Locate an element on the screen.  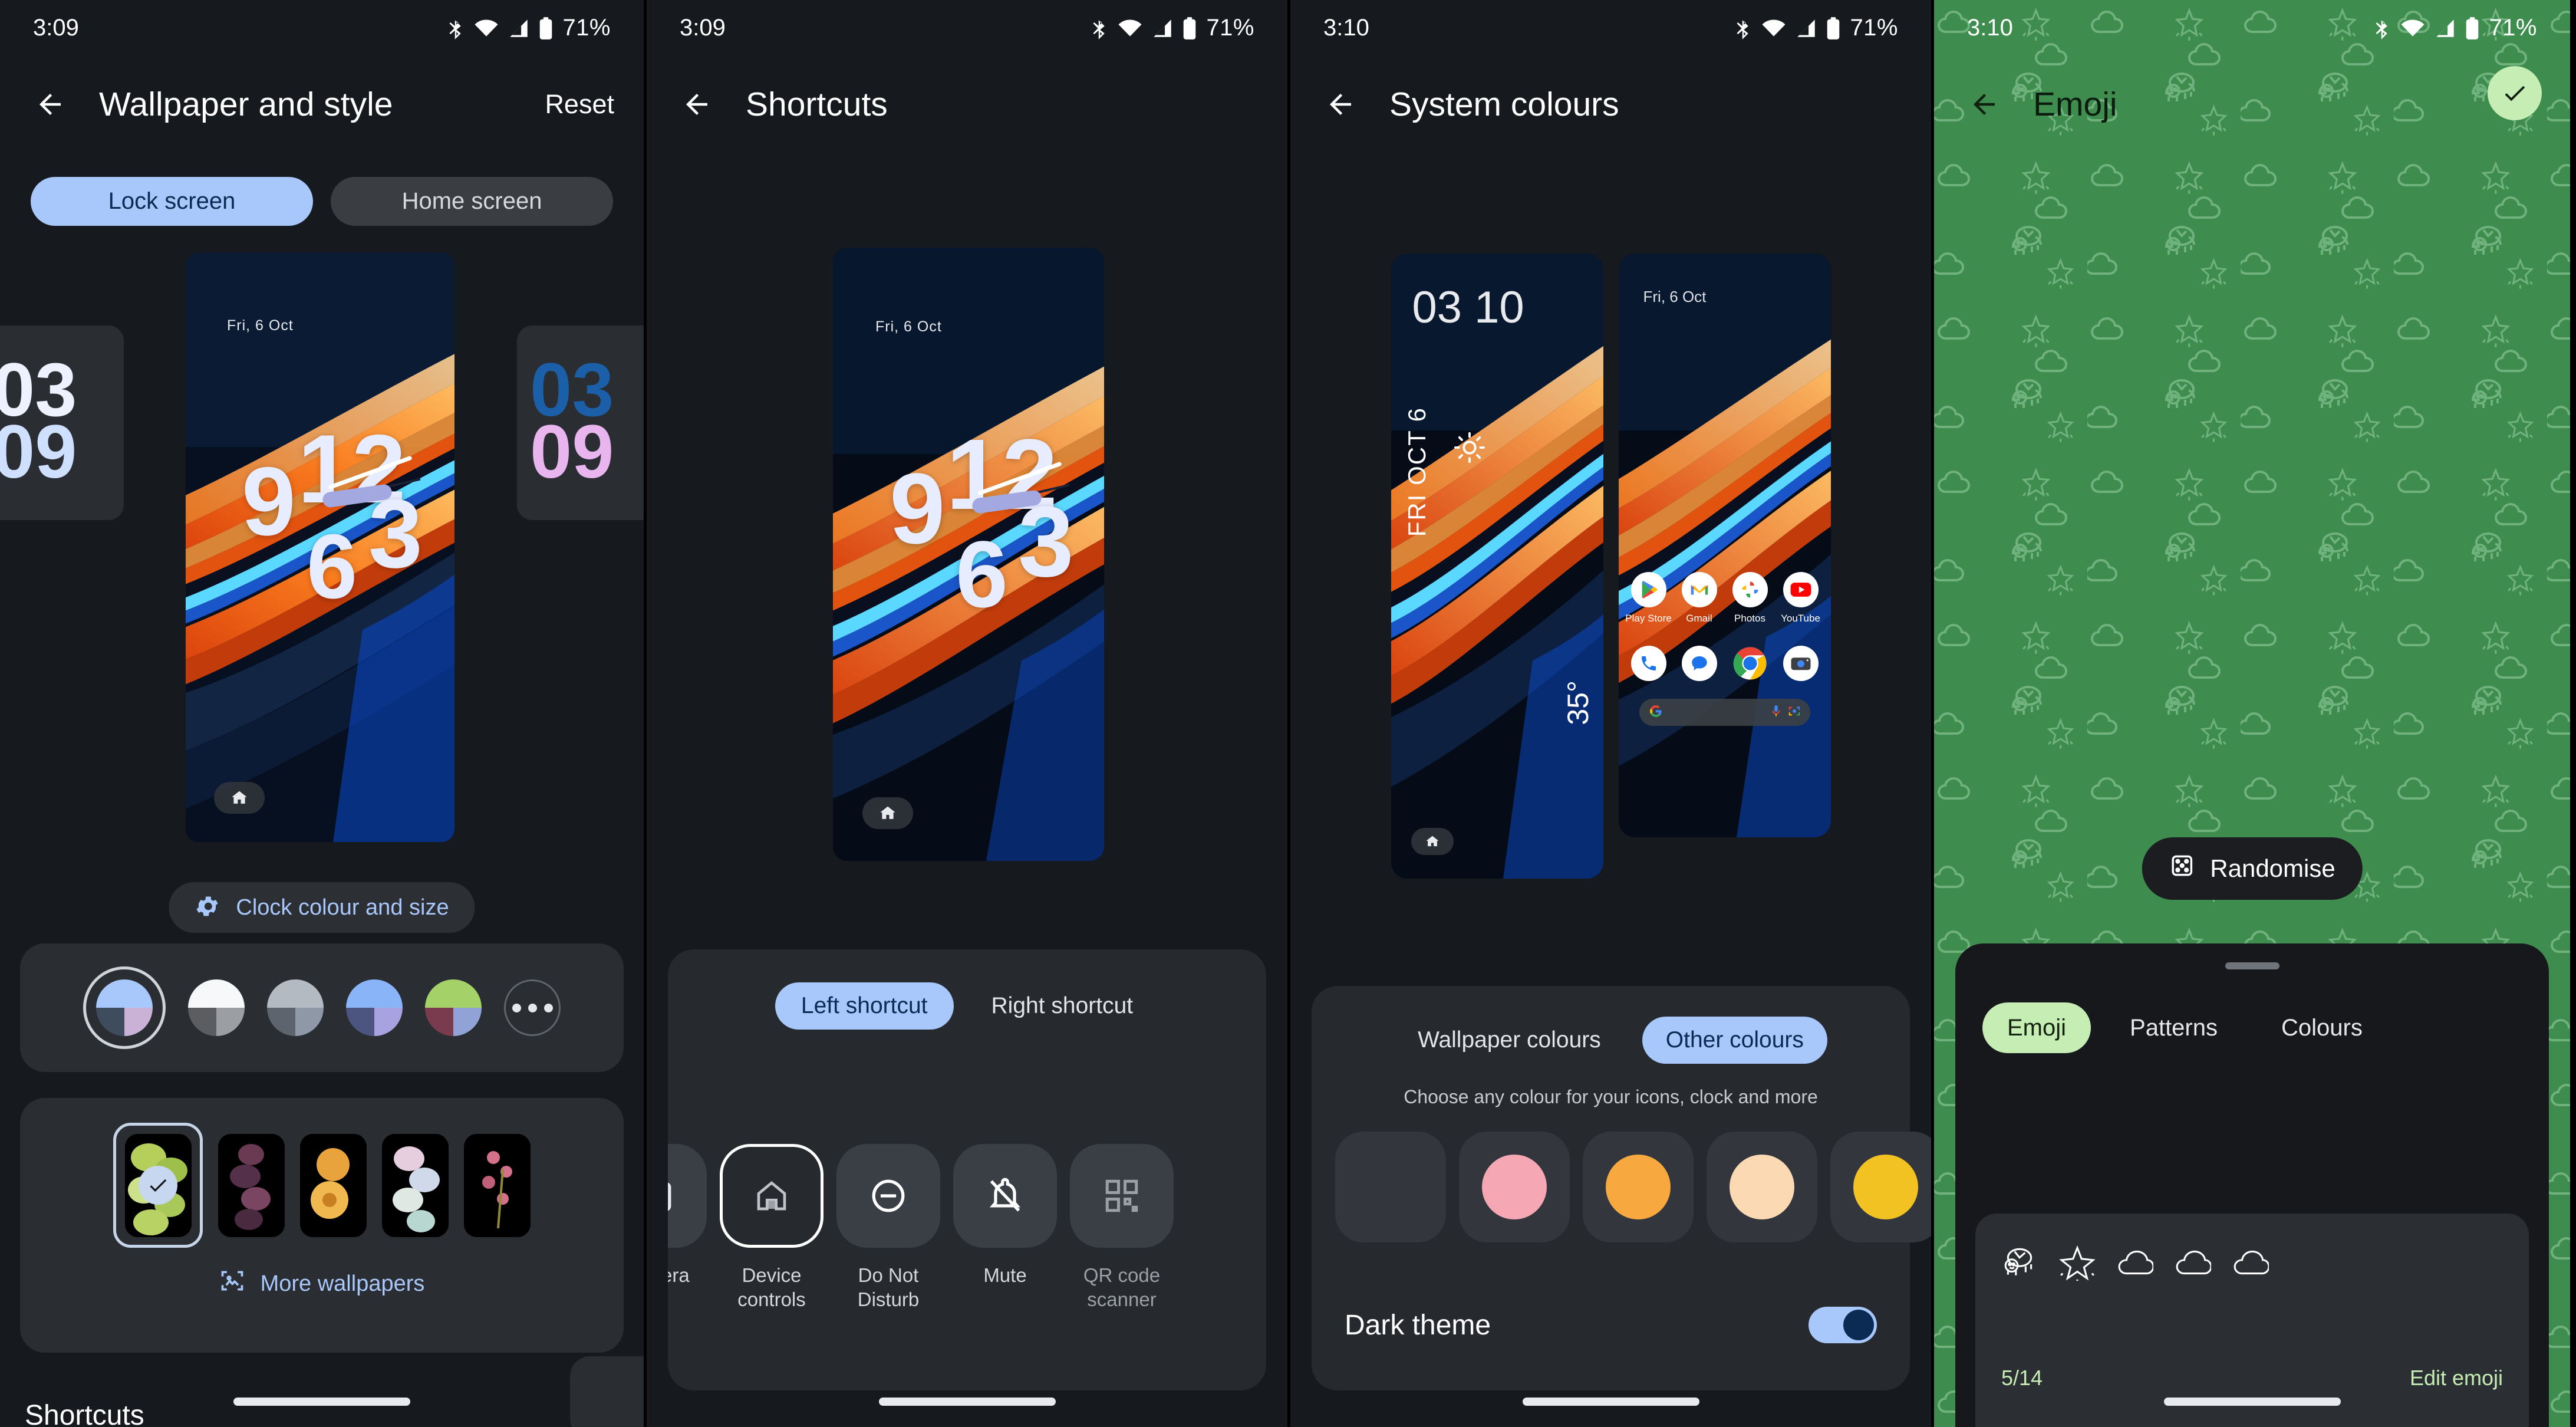
more-wallpapers-button: More wallpapers is located at coordinates (322, 1284).